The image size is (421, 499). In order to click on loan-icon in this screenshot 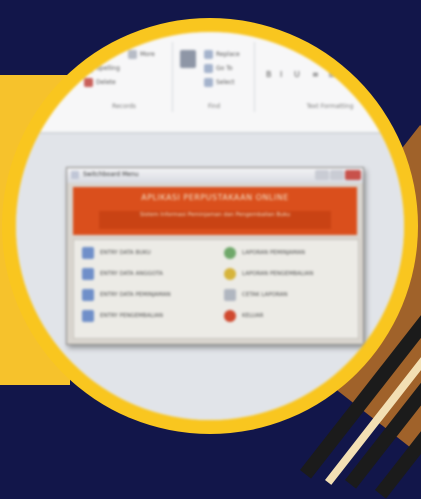, I will do `click(88, 295)`.